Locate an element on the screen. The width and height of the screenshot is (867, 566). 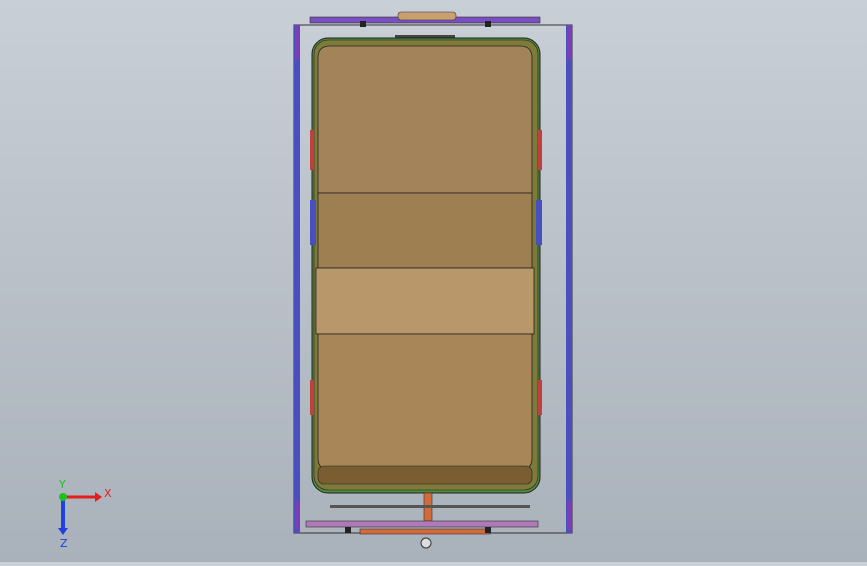
bottom-bar is located at coordinates (422, 524).